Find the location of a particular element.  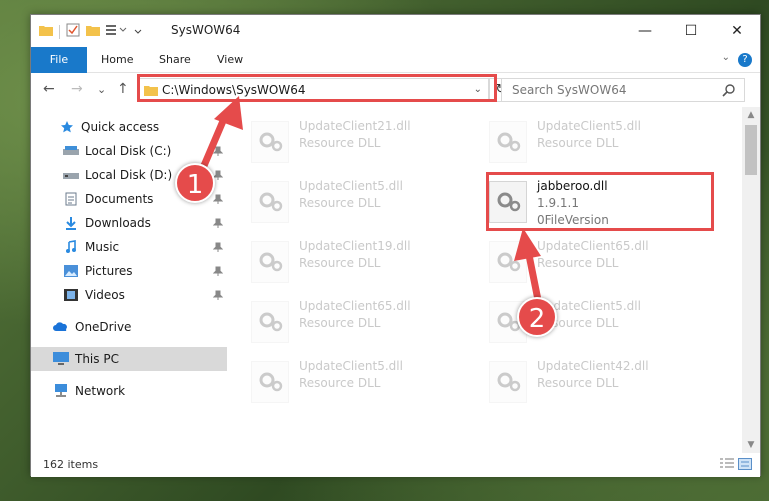

vertical-scrollbar: ▲ ▼ is located at coordinates (751, 280).